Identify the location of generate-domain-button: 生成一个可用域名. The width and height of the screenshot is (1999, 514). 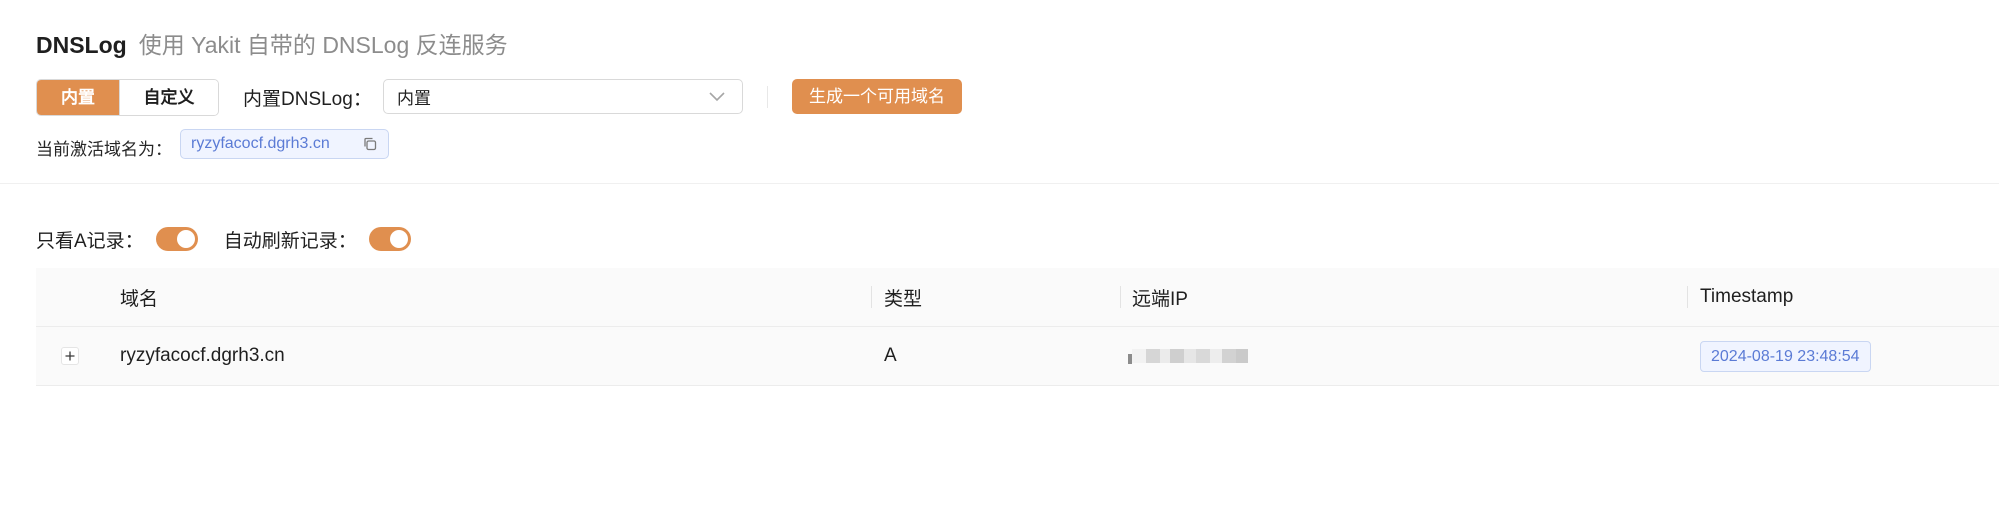
(877, 96).